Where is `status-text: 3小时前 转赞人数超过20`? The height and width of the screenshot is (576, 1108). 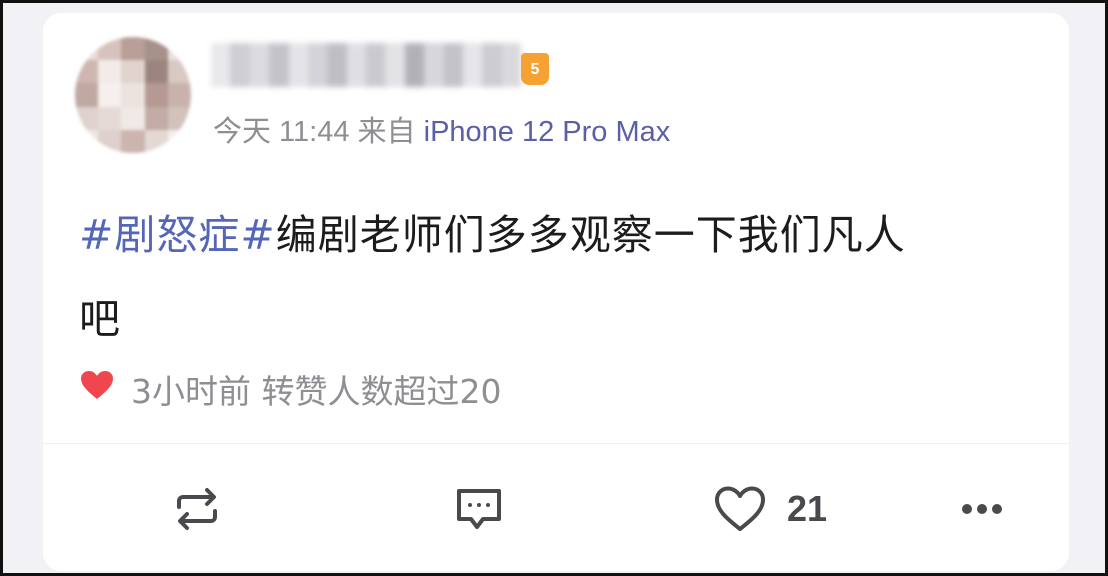
status-text: 3小时前 转赞人数超过20 is located at coordinates (316, 391).